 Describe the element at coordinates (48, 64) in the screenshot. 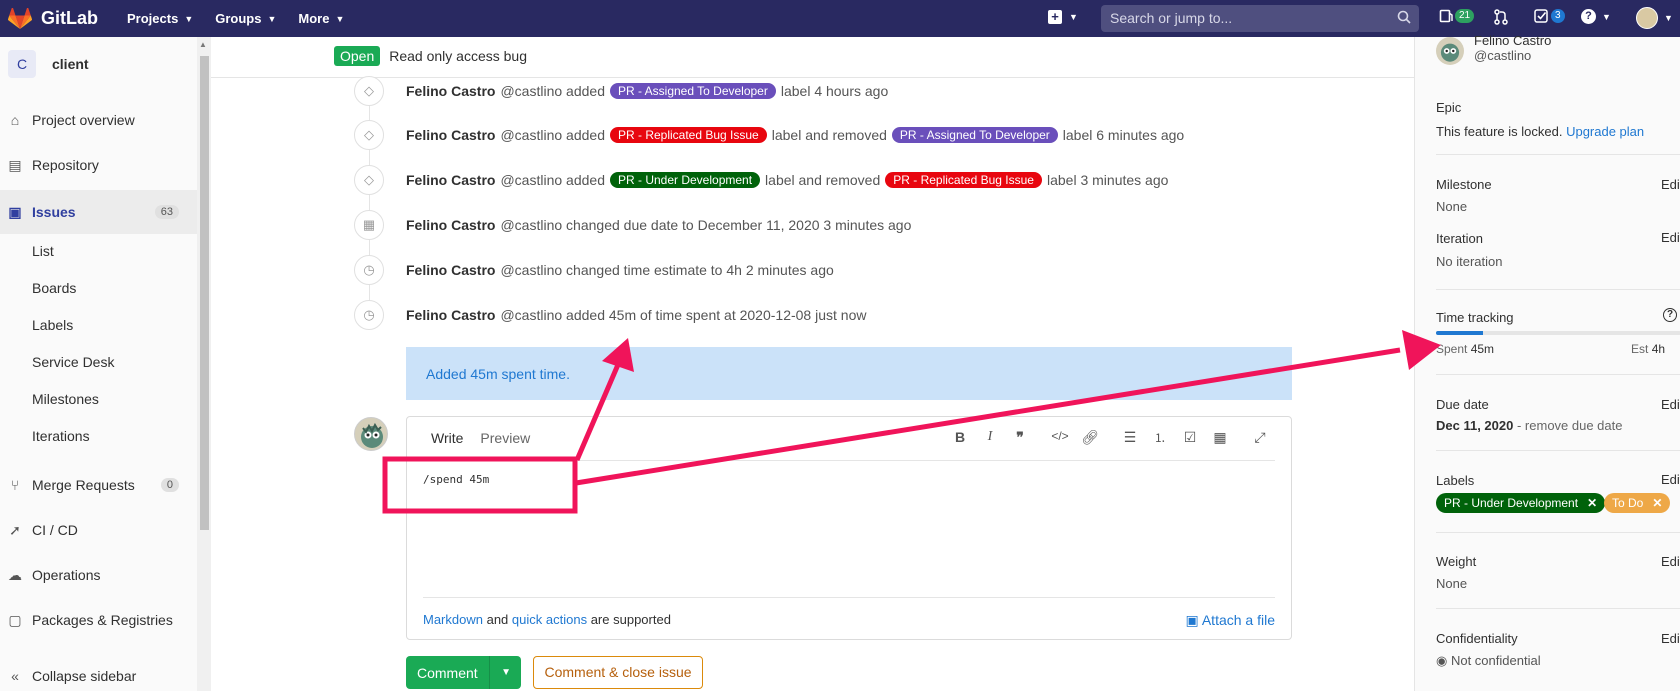

I see `project-header: C client` at that location.